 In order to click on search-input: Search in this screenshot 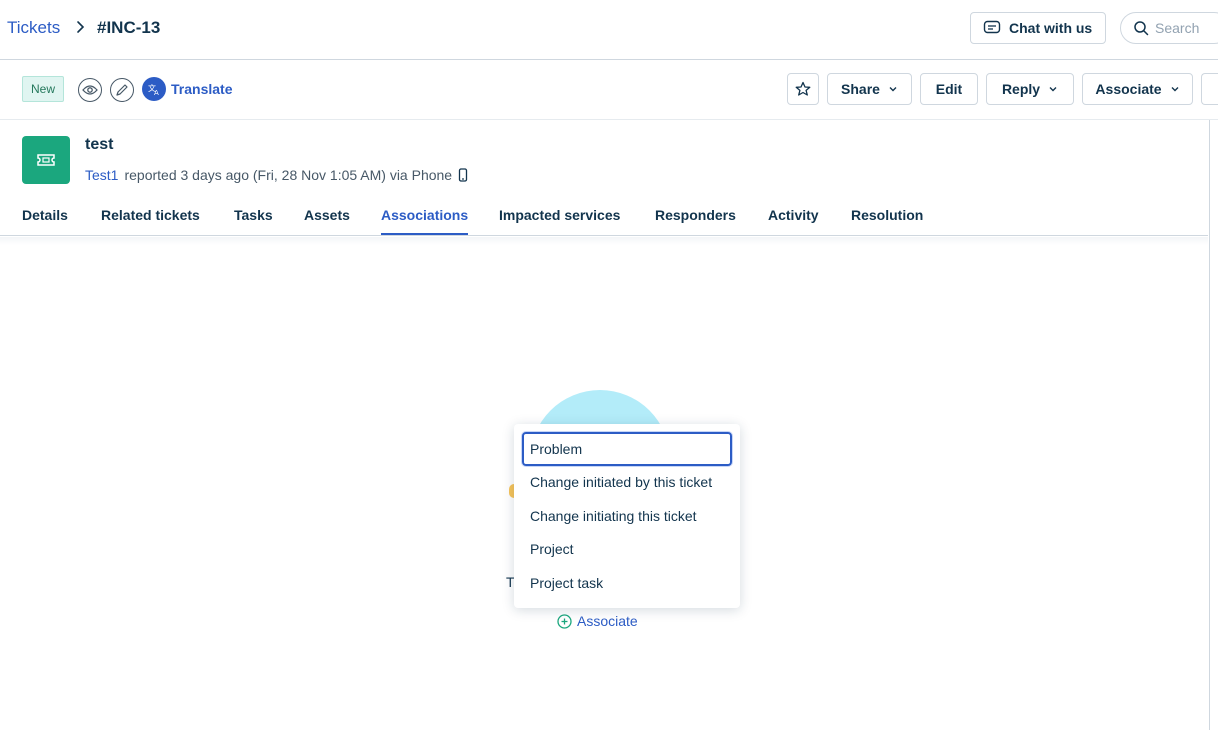, I will do `click(1169, 28)`.